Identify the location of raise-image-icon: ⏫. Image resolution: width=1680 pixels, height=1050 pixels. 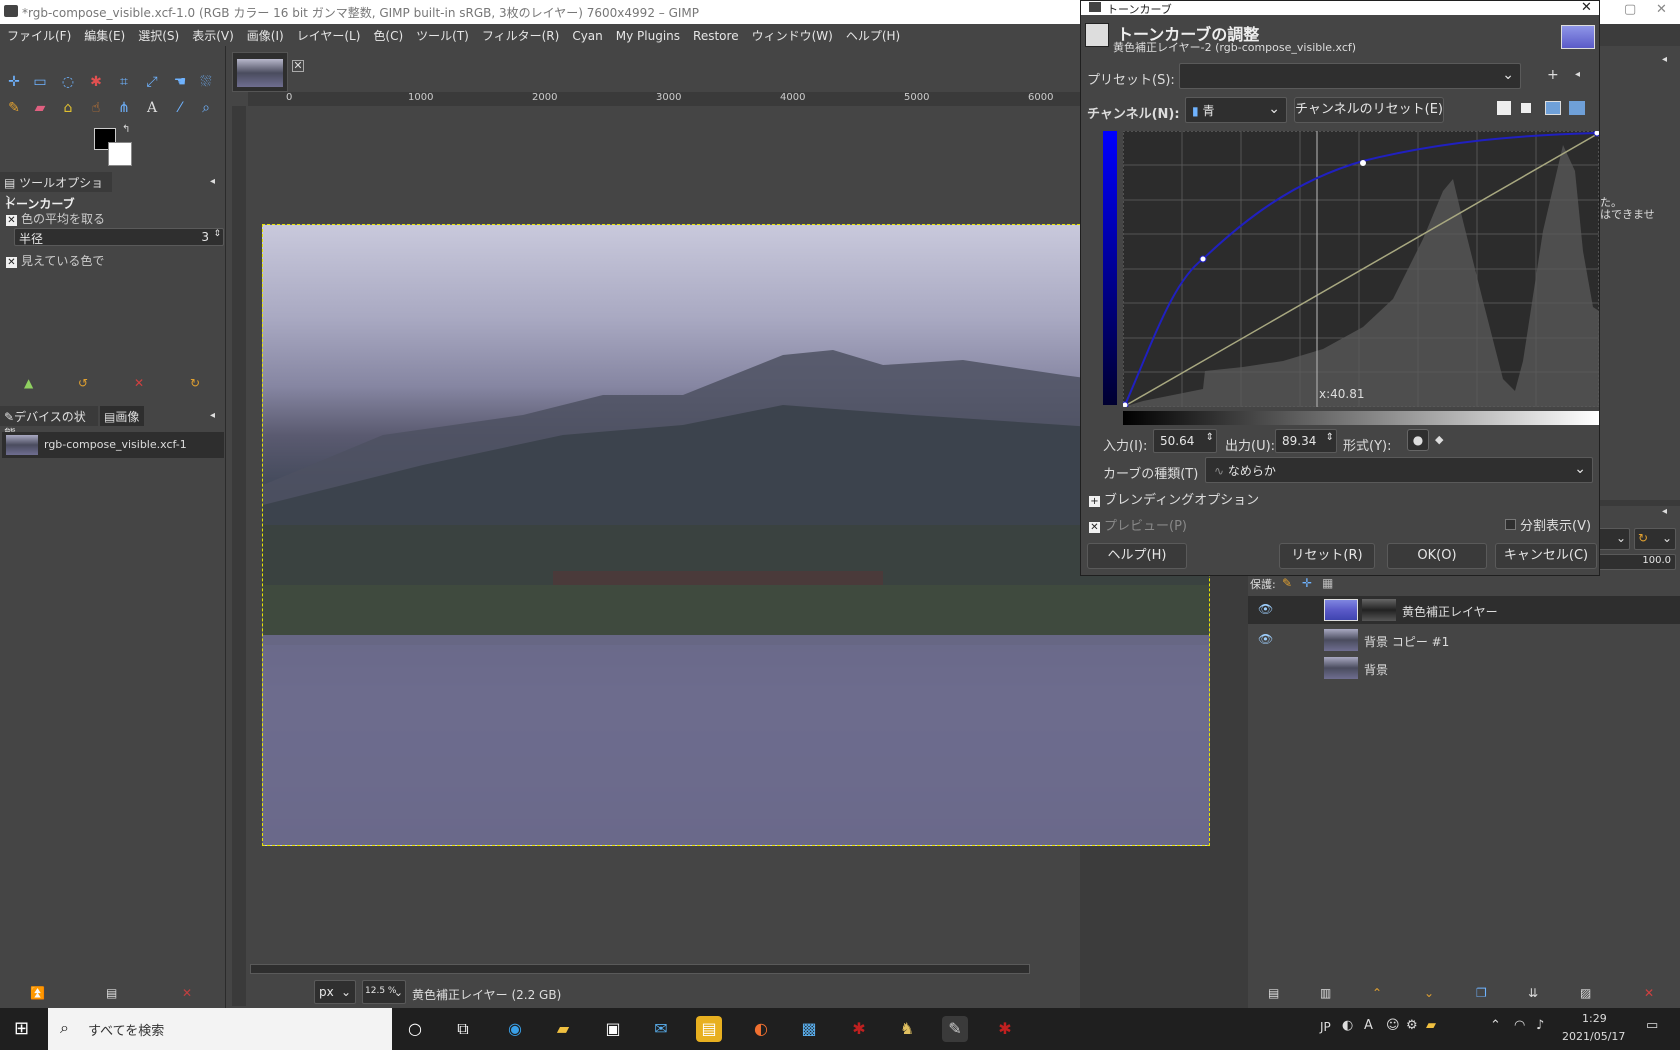
(37, 993).